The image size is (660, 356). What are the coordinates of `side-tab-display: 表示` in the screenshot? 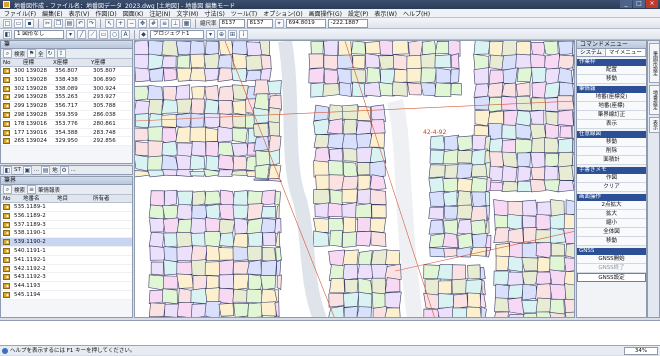 It's located at (654, 125).